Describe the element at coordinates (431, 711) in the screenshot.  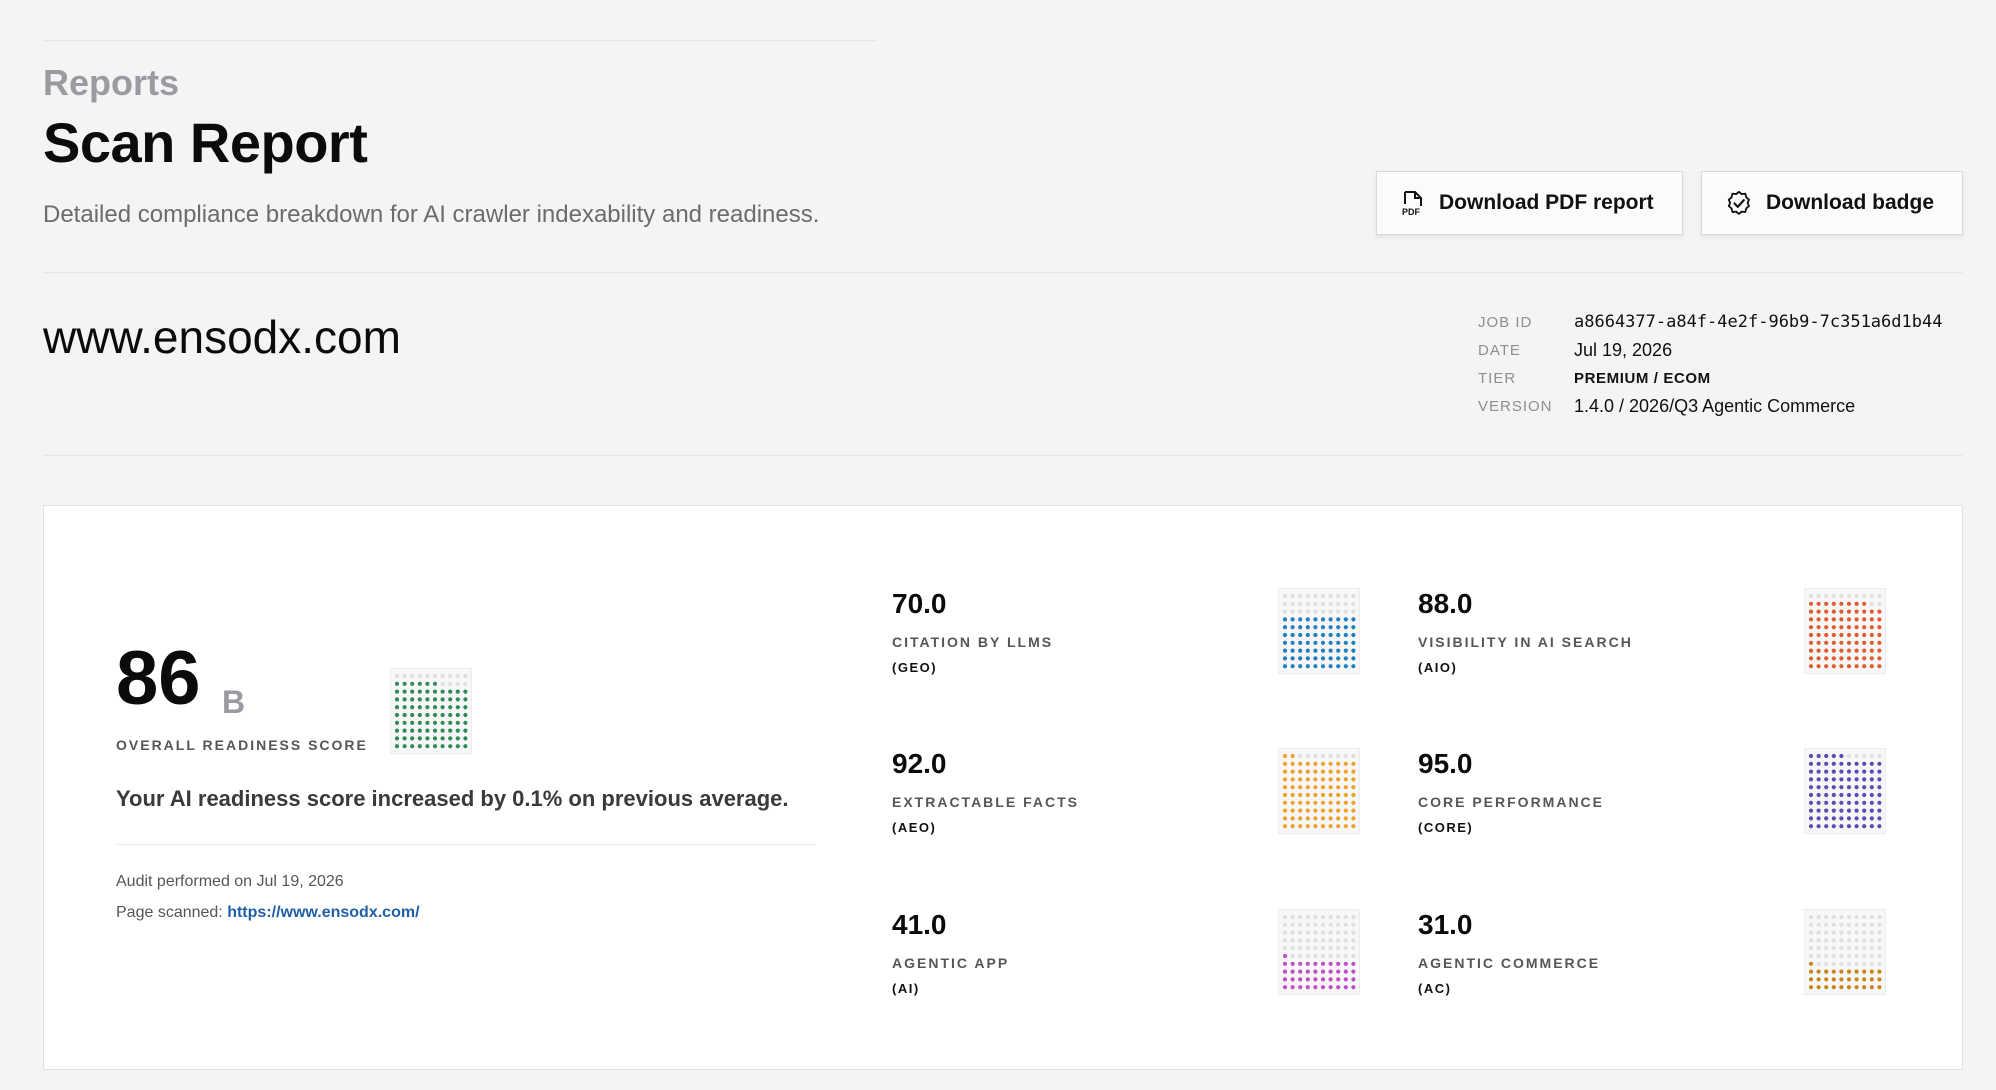
I see `dot-grid-svg` at that location.